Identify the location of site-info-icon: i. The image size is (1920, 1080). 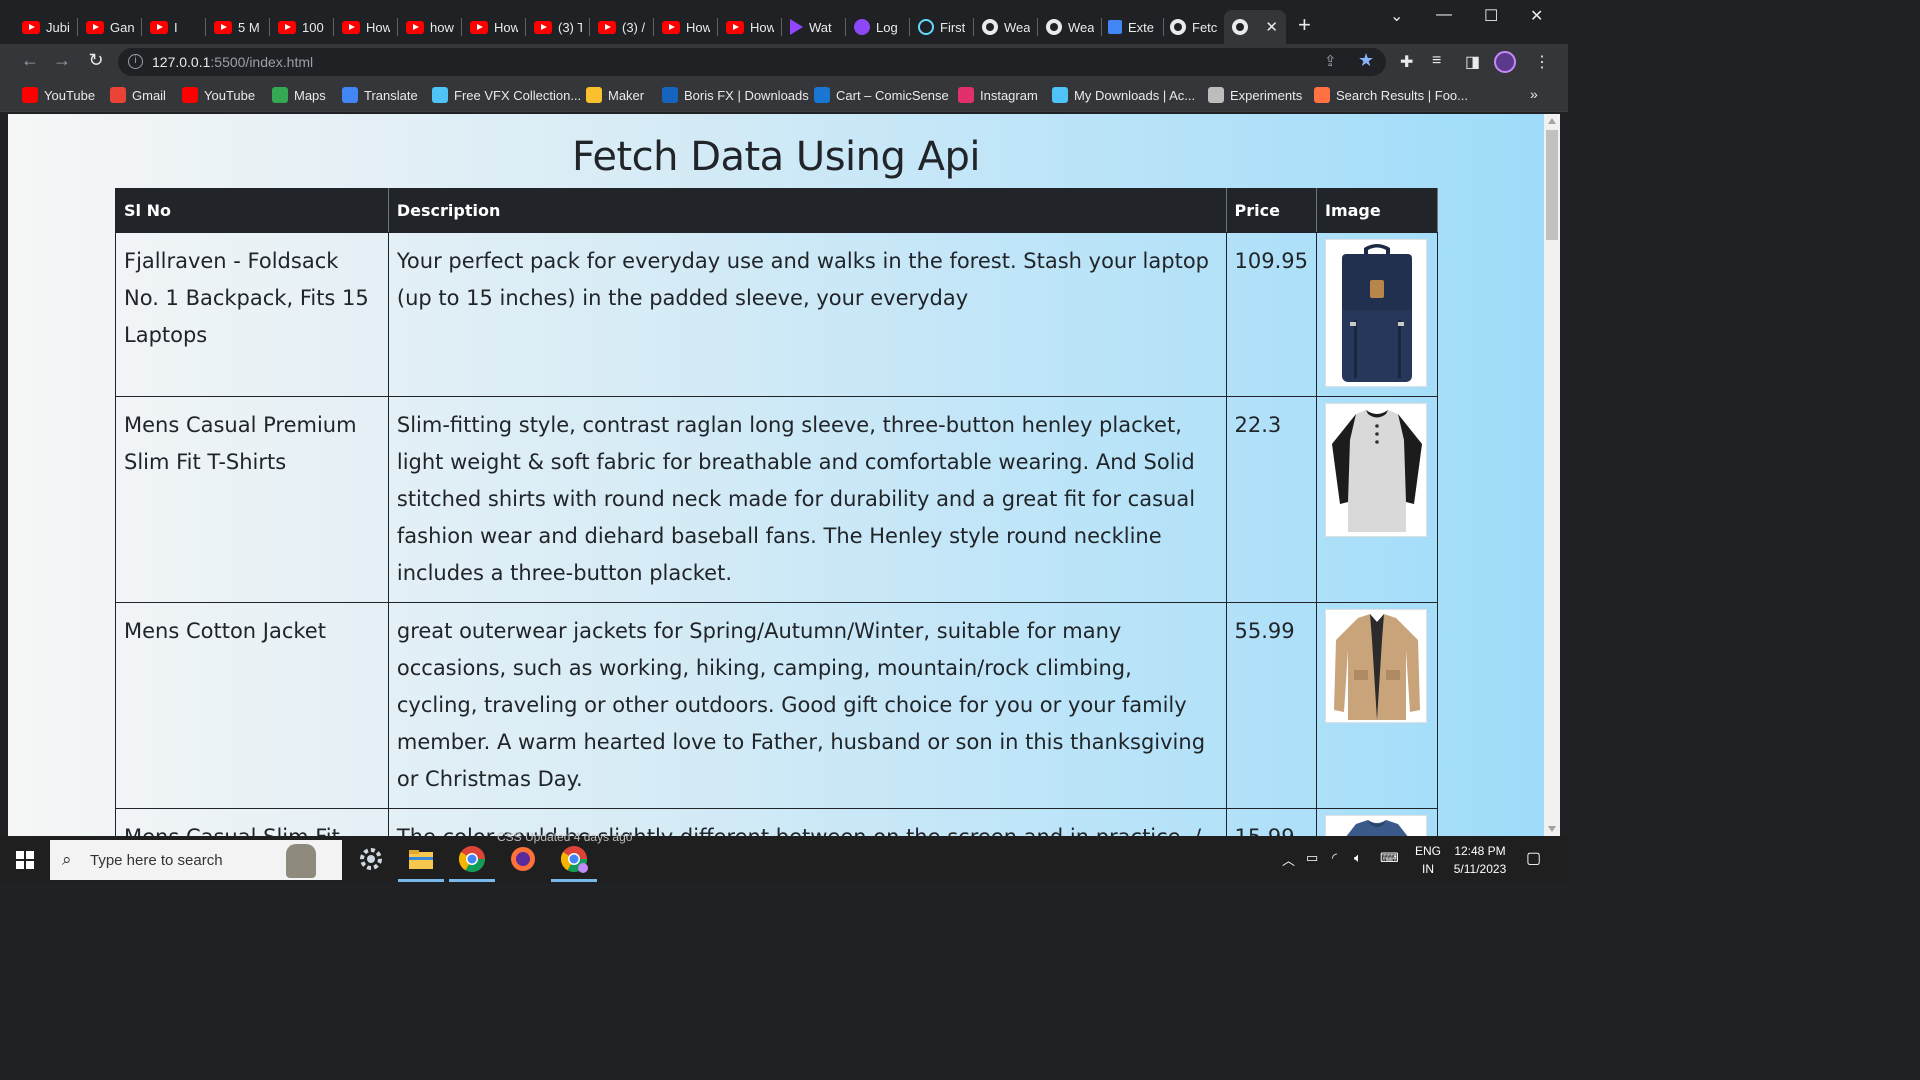
(135, 61).